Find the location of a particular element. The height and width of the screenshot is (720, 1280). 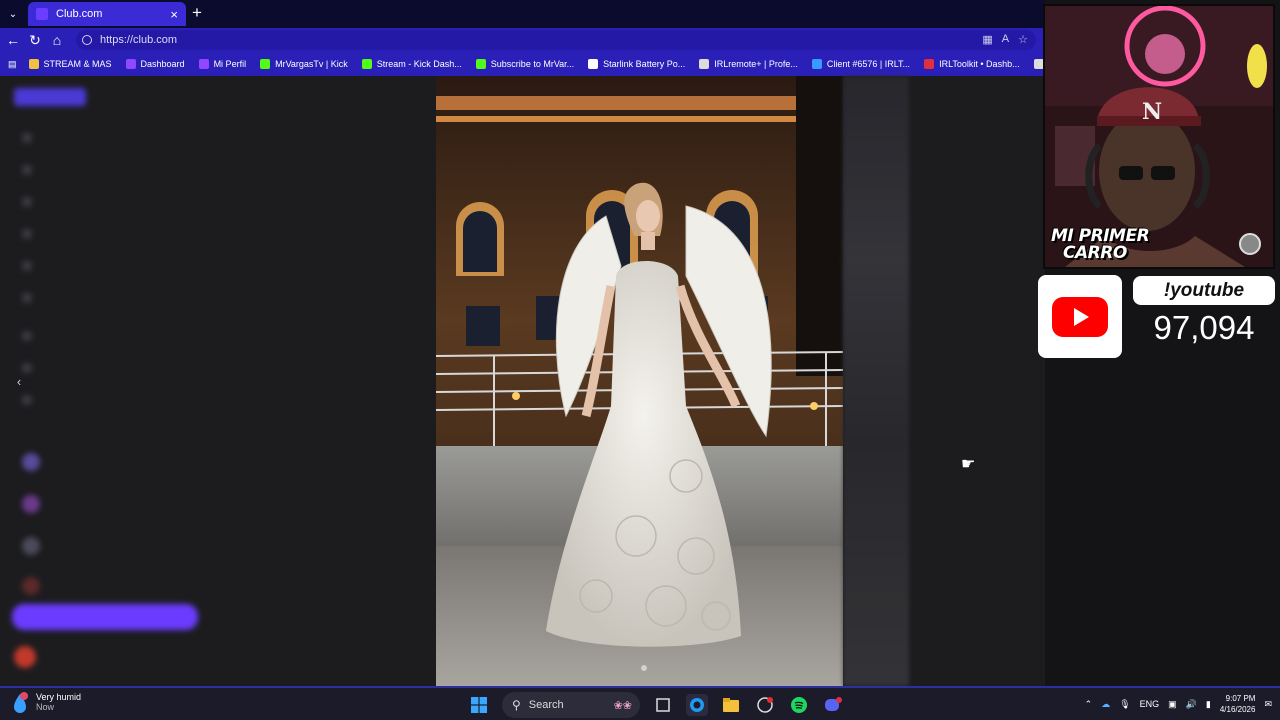

browser-toolbar: ← ↻ ⌂ https://club.com ▦ A ☆ is located at coordinates (522, 40).